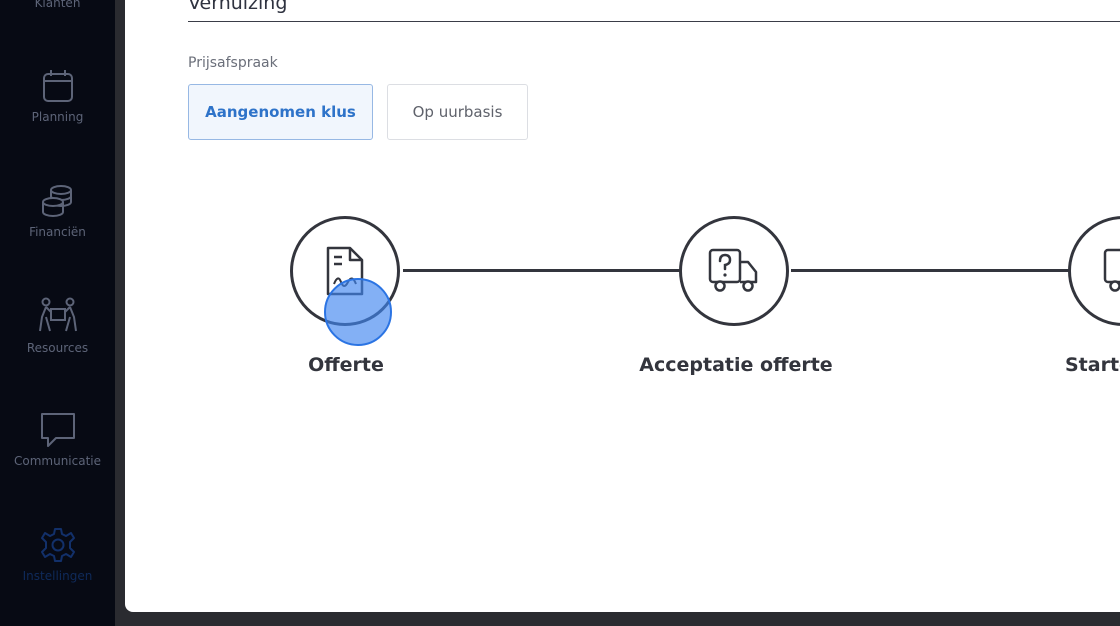 This screenshot has height=626, width=1120. What do you see at coordinates (57, 232) in the screenshot?
I see `sidebar-item-label: Financiën` at bounding box center [57, 232].